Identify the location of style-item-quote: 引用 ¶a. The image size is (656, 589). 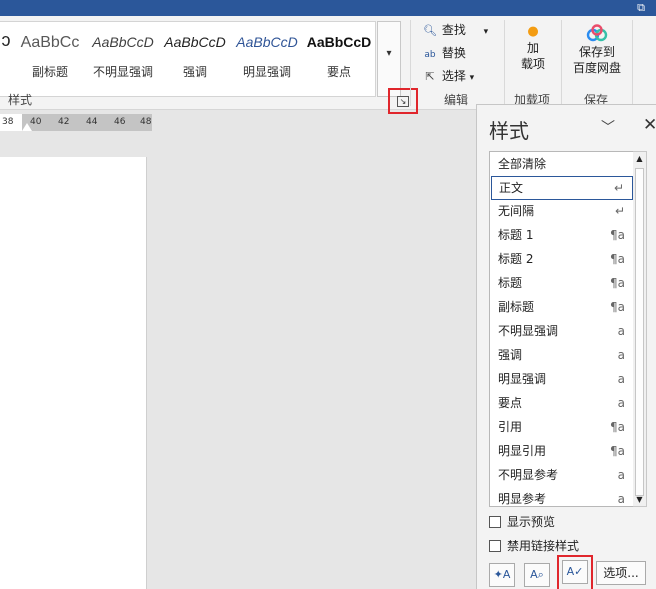
(562, 428).